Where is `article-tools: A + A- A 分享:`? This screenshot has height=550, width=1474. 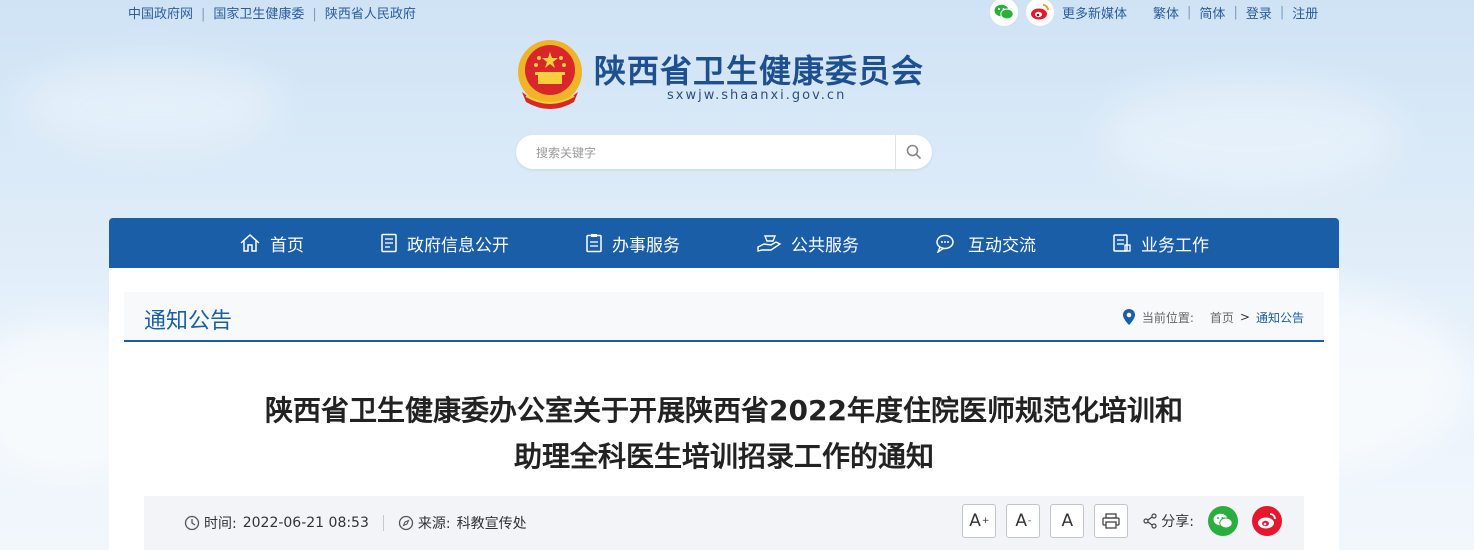 article-tools: A + A- A 分享: is located at coordinates (1122, 521).